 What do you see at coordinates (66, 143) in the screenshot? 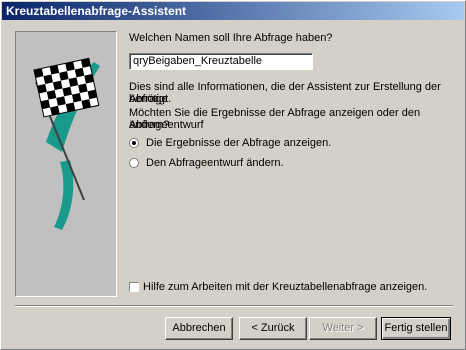
I see `checkered-flag-icon` at bounding box center [66, 143].